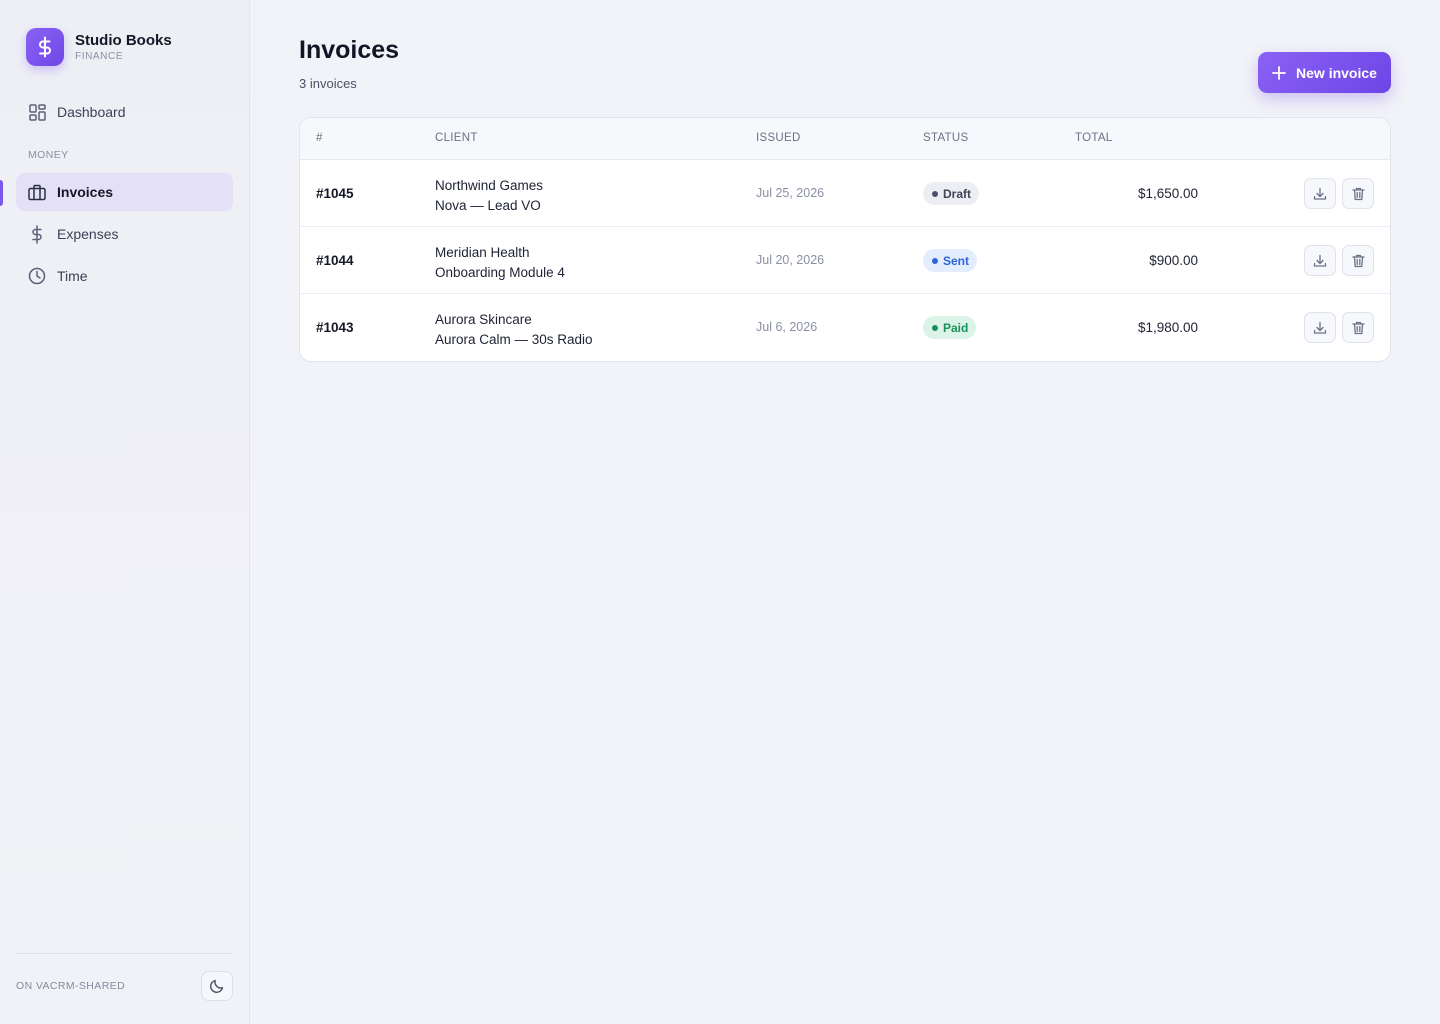 The height and width of the screenshot is (1024, 1440). I want to click on issued-date: Jul 20, 2026, so click(790, 260).